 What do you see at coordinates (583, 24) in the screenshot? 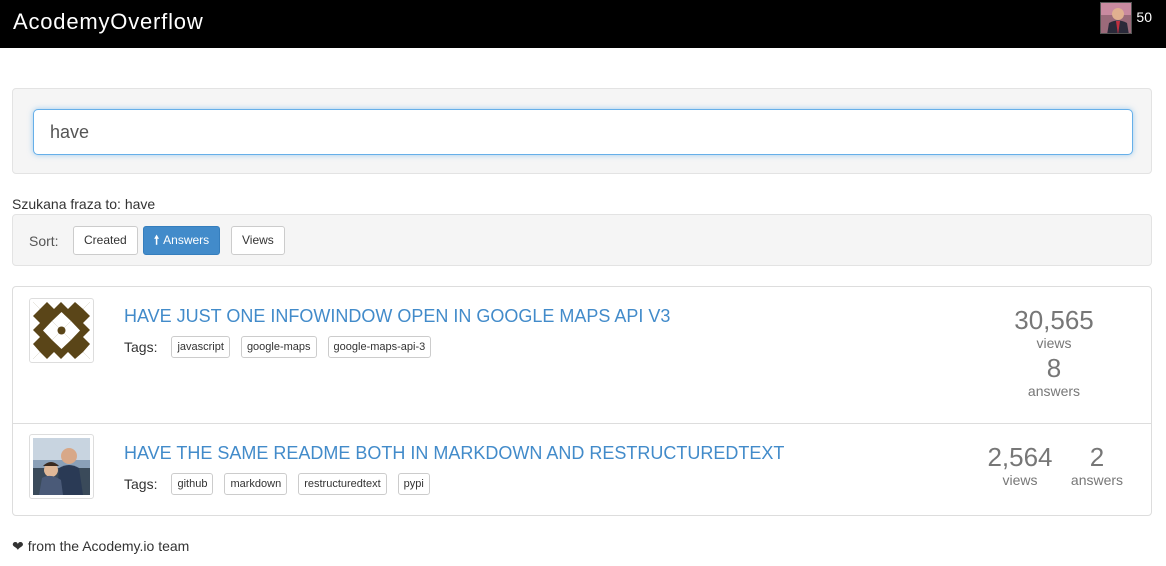
I see `top-navbar: AcodemyOverflow 50` at bounding box center [583, 24].